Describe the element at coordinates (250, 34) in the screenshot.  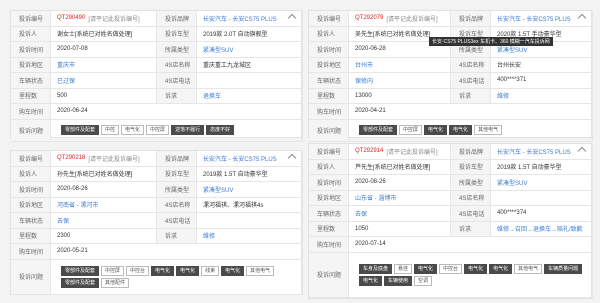
I see `complaint-model: 2019款 2.0T 自动旗舰型` at that location.